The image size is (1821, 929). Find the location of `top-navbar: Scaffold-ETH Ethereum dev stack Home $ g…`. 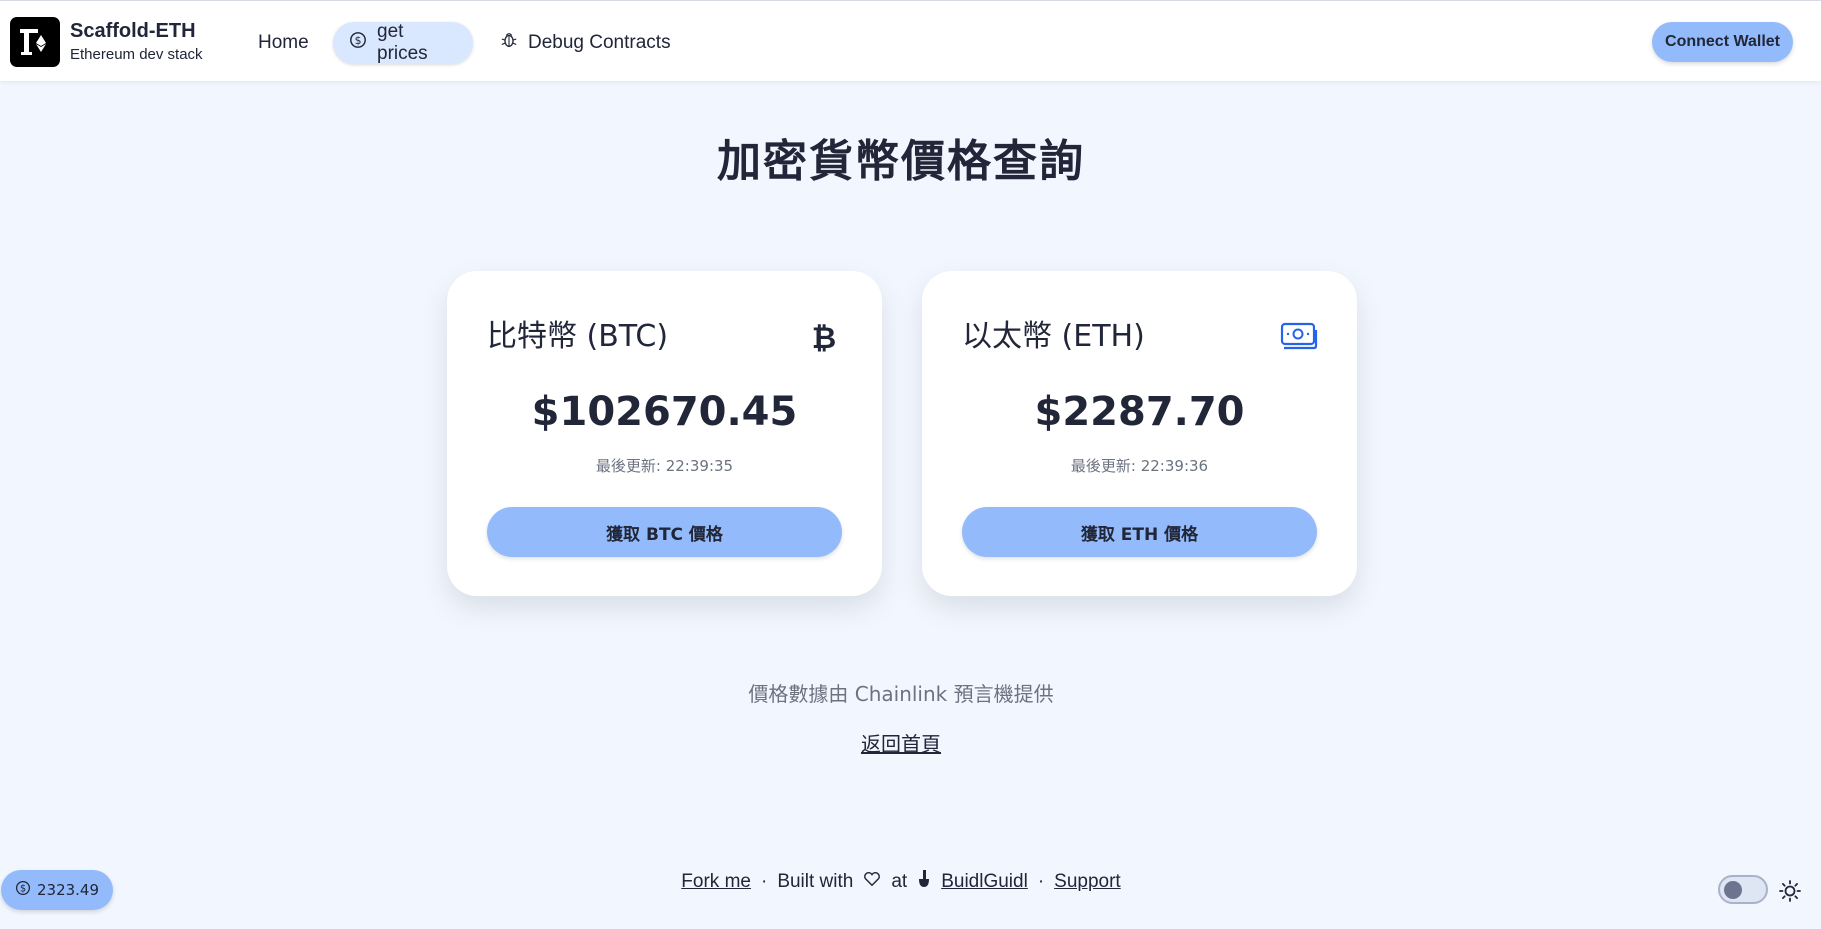

top-navbar: Scaffold-ETH Ethereum dev stack Home $ g… is located at coordinates (910, 40).